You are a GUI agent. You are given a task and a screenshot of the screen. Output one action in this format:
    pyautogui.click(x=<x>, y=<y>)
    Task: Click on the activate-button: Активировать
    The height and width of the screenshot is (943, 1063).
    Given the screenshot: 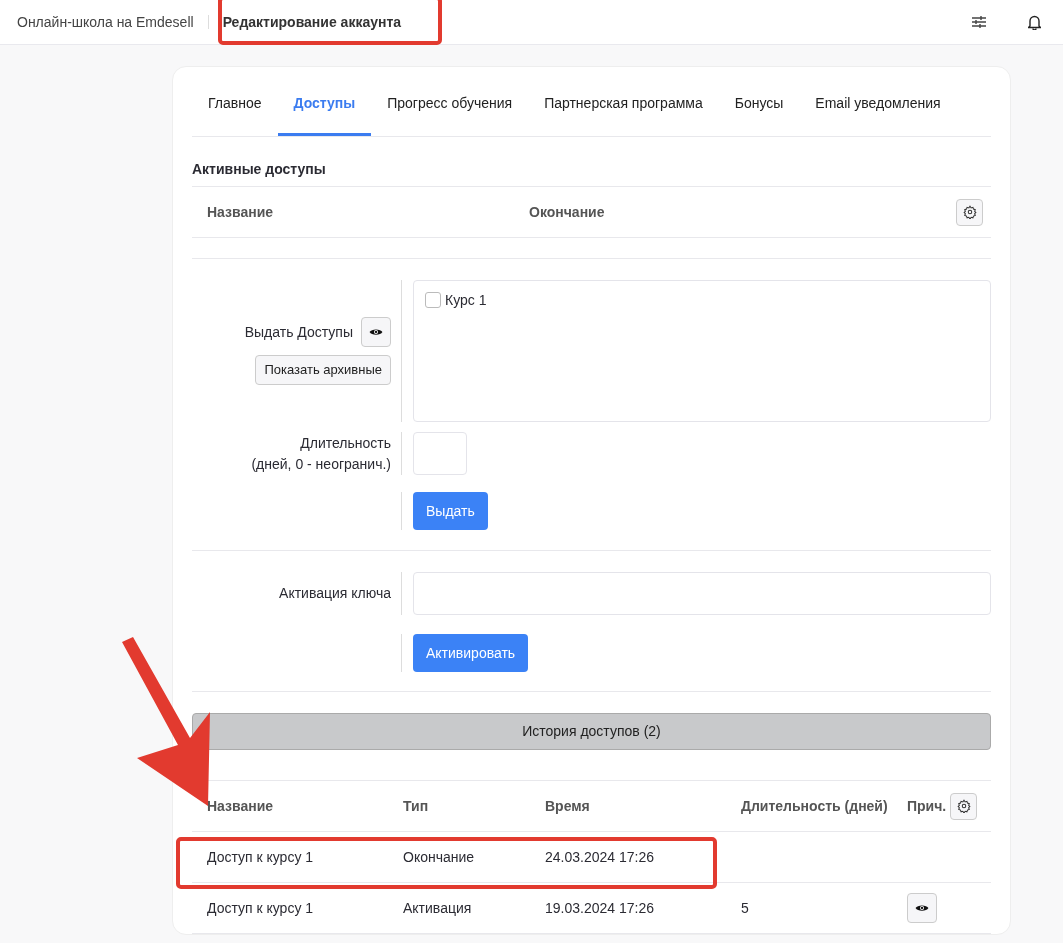 What is the action you would take?
    pyautogui.click(x=471, y=653)
    